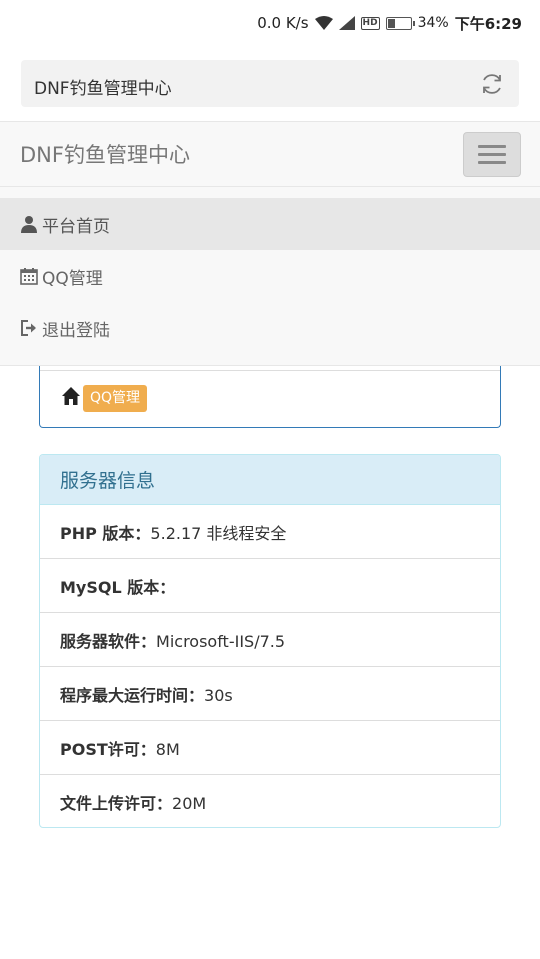  What do you see at coordinates (270, 370) in the screenshot?
I see `divider` at bounding box center [270, 370].